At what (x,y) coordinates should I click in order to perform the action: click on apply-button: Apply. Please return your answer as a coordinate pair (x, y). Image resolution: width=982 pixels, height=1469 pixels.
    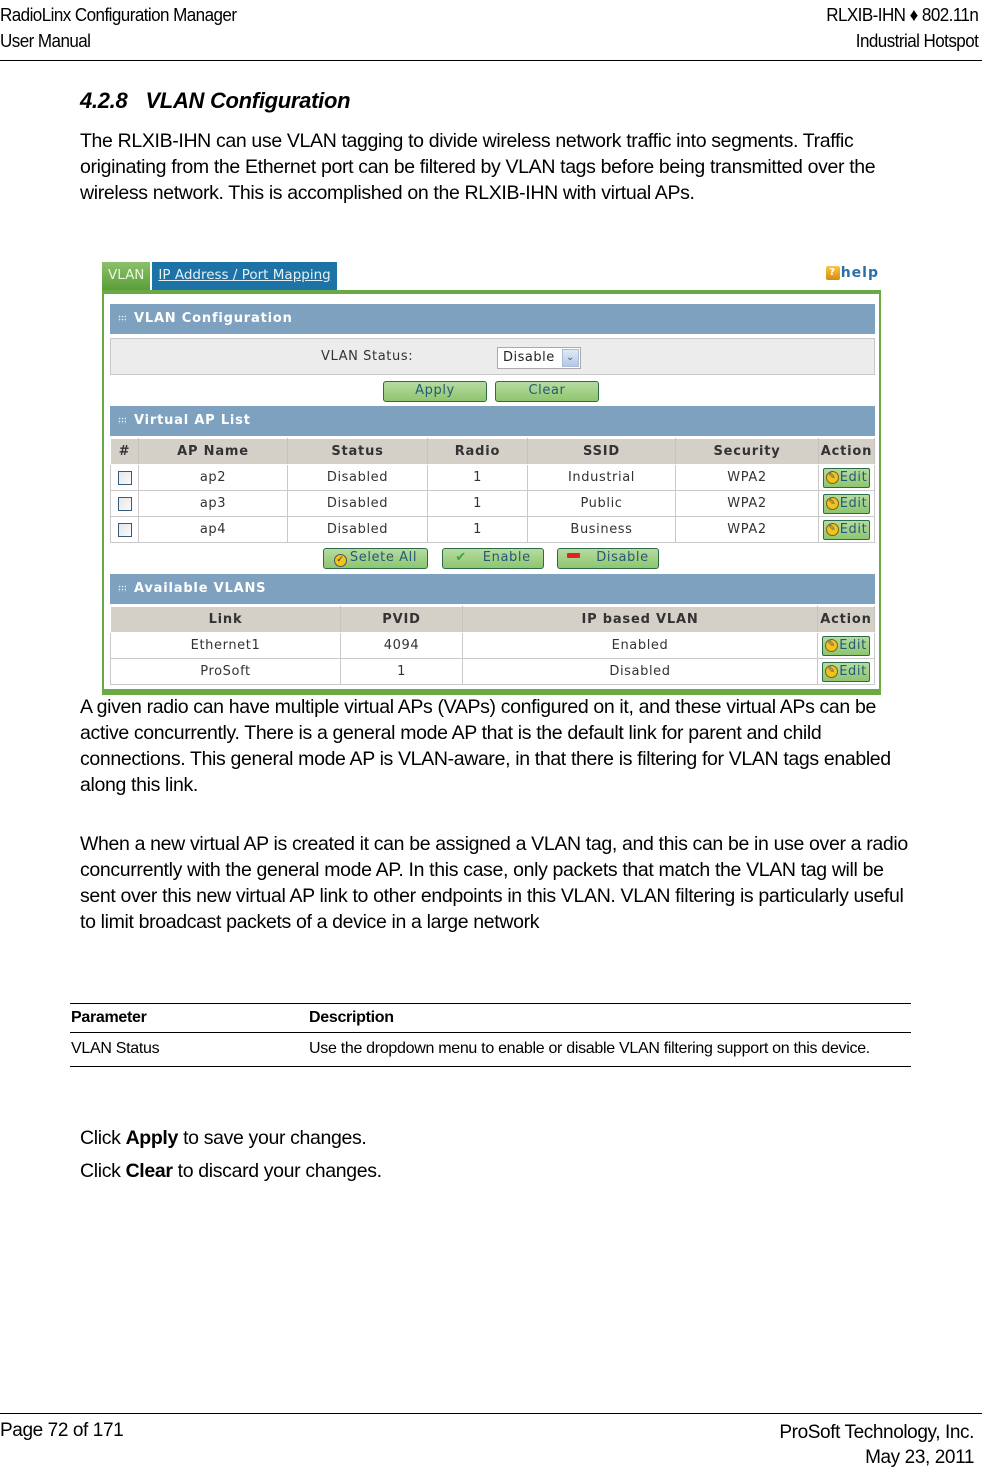
    Looking at the image, I should click on (435, 391).